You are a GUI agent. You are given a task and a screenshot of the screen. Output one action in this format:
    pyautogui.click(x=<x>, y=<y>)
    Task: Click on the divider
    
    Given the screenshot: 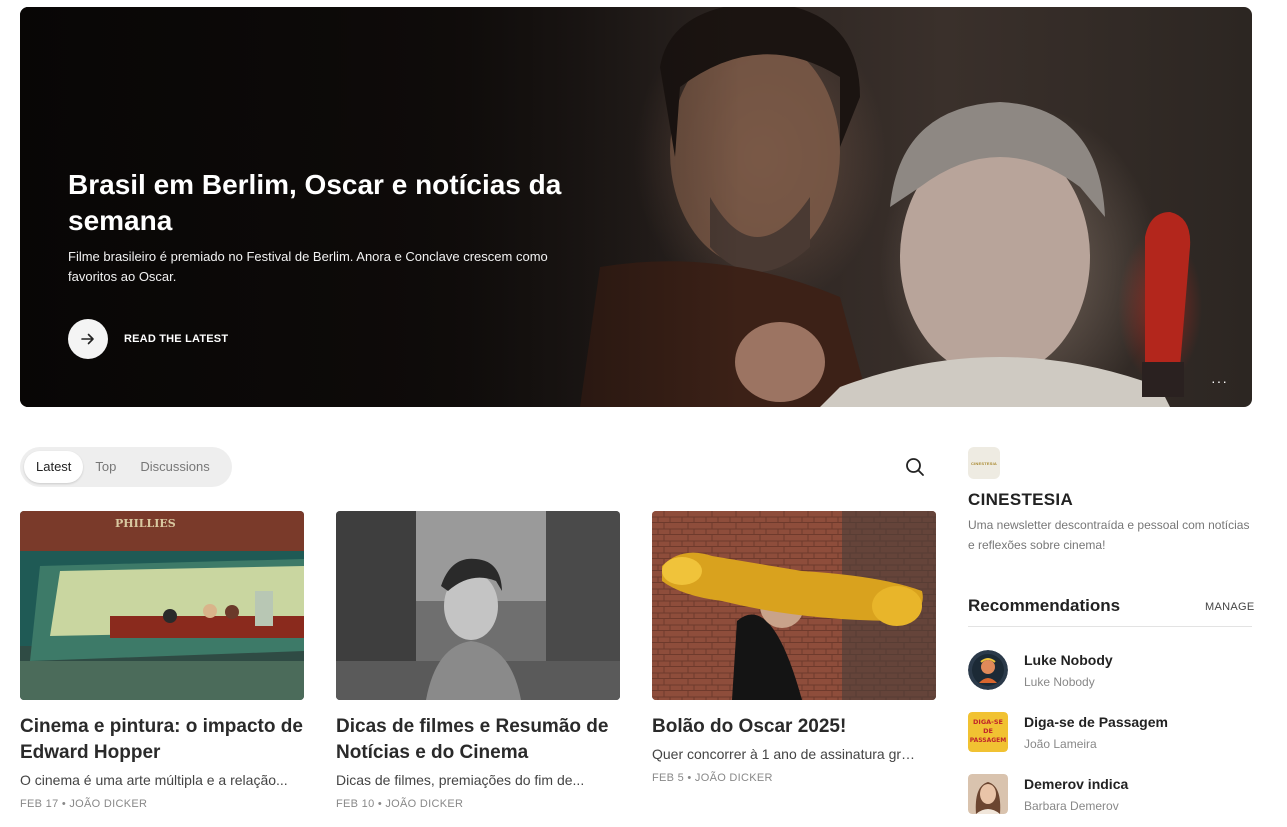 What is the action you would take?
    pyautogui.click(x=1110, y=626)
    